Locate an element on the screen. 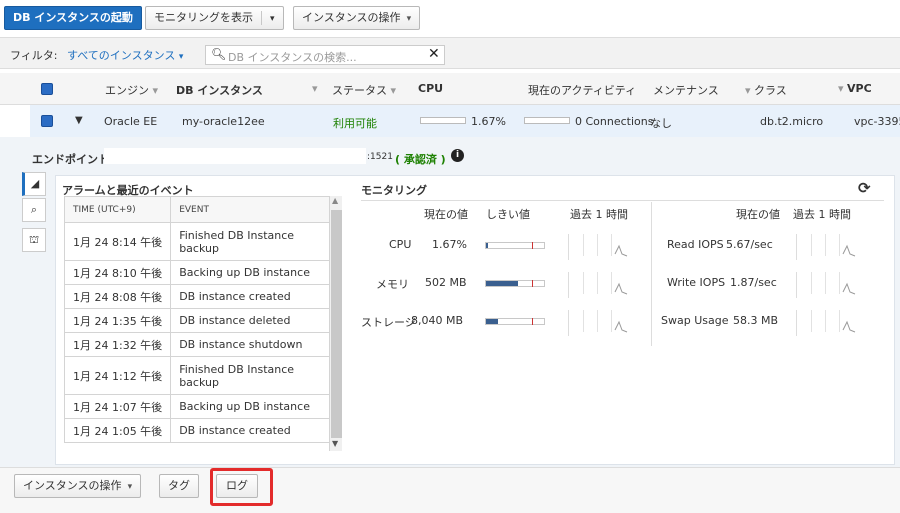 This screenshot has height=513, width=900. metric-name: Write IOPS is located at coordinates (696, 282).